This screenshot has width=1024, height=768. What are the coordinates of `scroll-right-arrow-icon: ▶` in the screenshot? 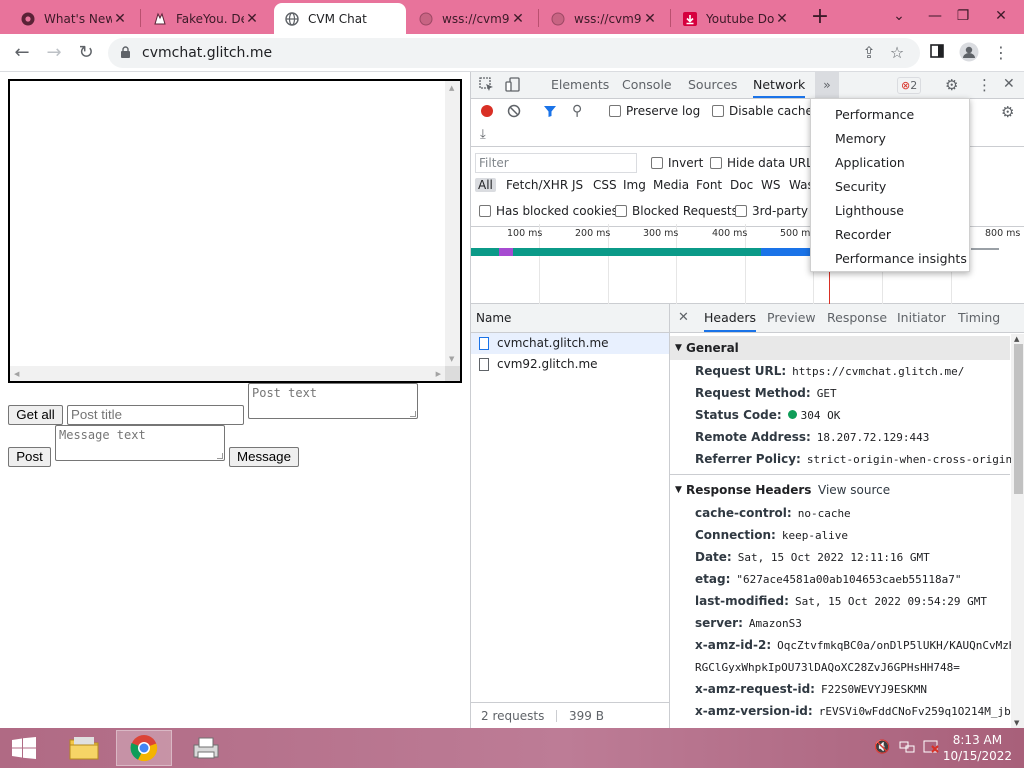 It's located at (438, 374).